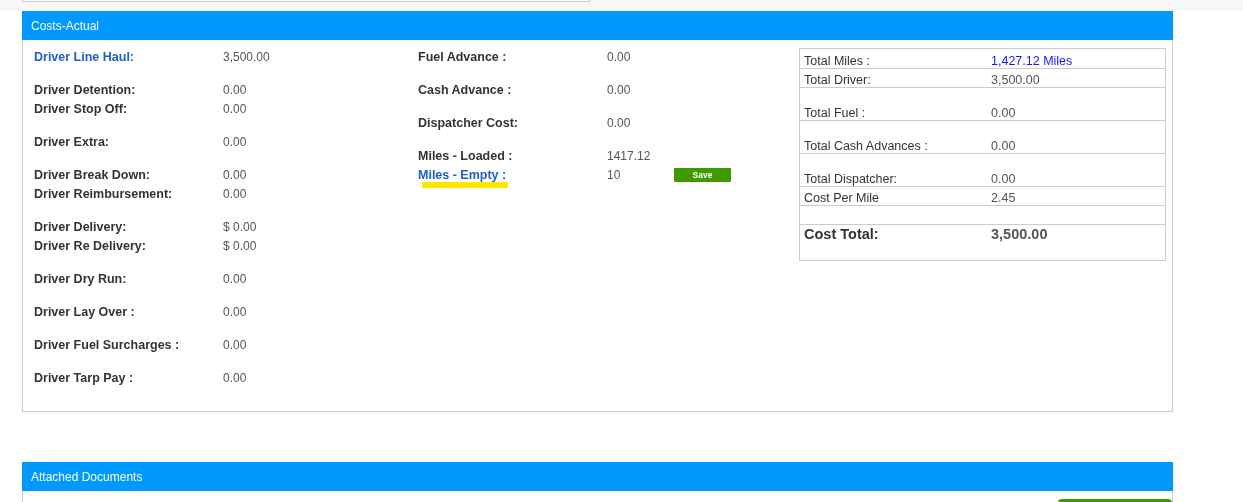  What do you see at coordinates (128, 56) in the screenshot?
I see `field-link: Driver Line Haul:` at bounding box center [128, 56].